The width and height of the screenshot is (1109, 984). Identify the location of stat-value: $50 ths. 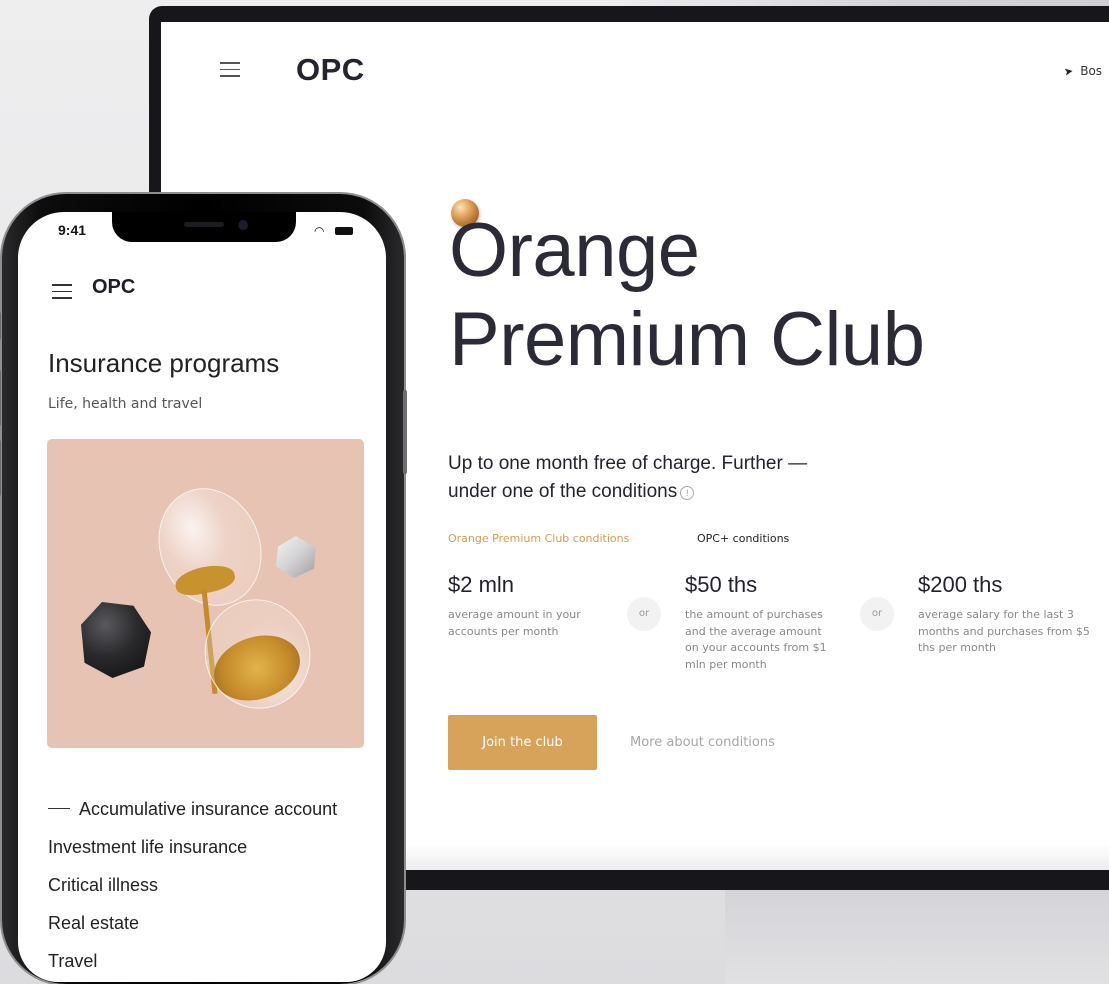
(721, 584).